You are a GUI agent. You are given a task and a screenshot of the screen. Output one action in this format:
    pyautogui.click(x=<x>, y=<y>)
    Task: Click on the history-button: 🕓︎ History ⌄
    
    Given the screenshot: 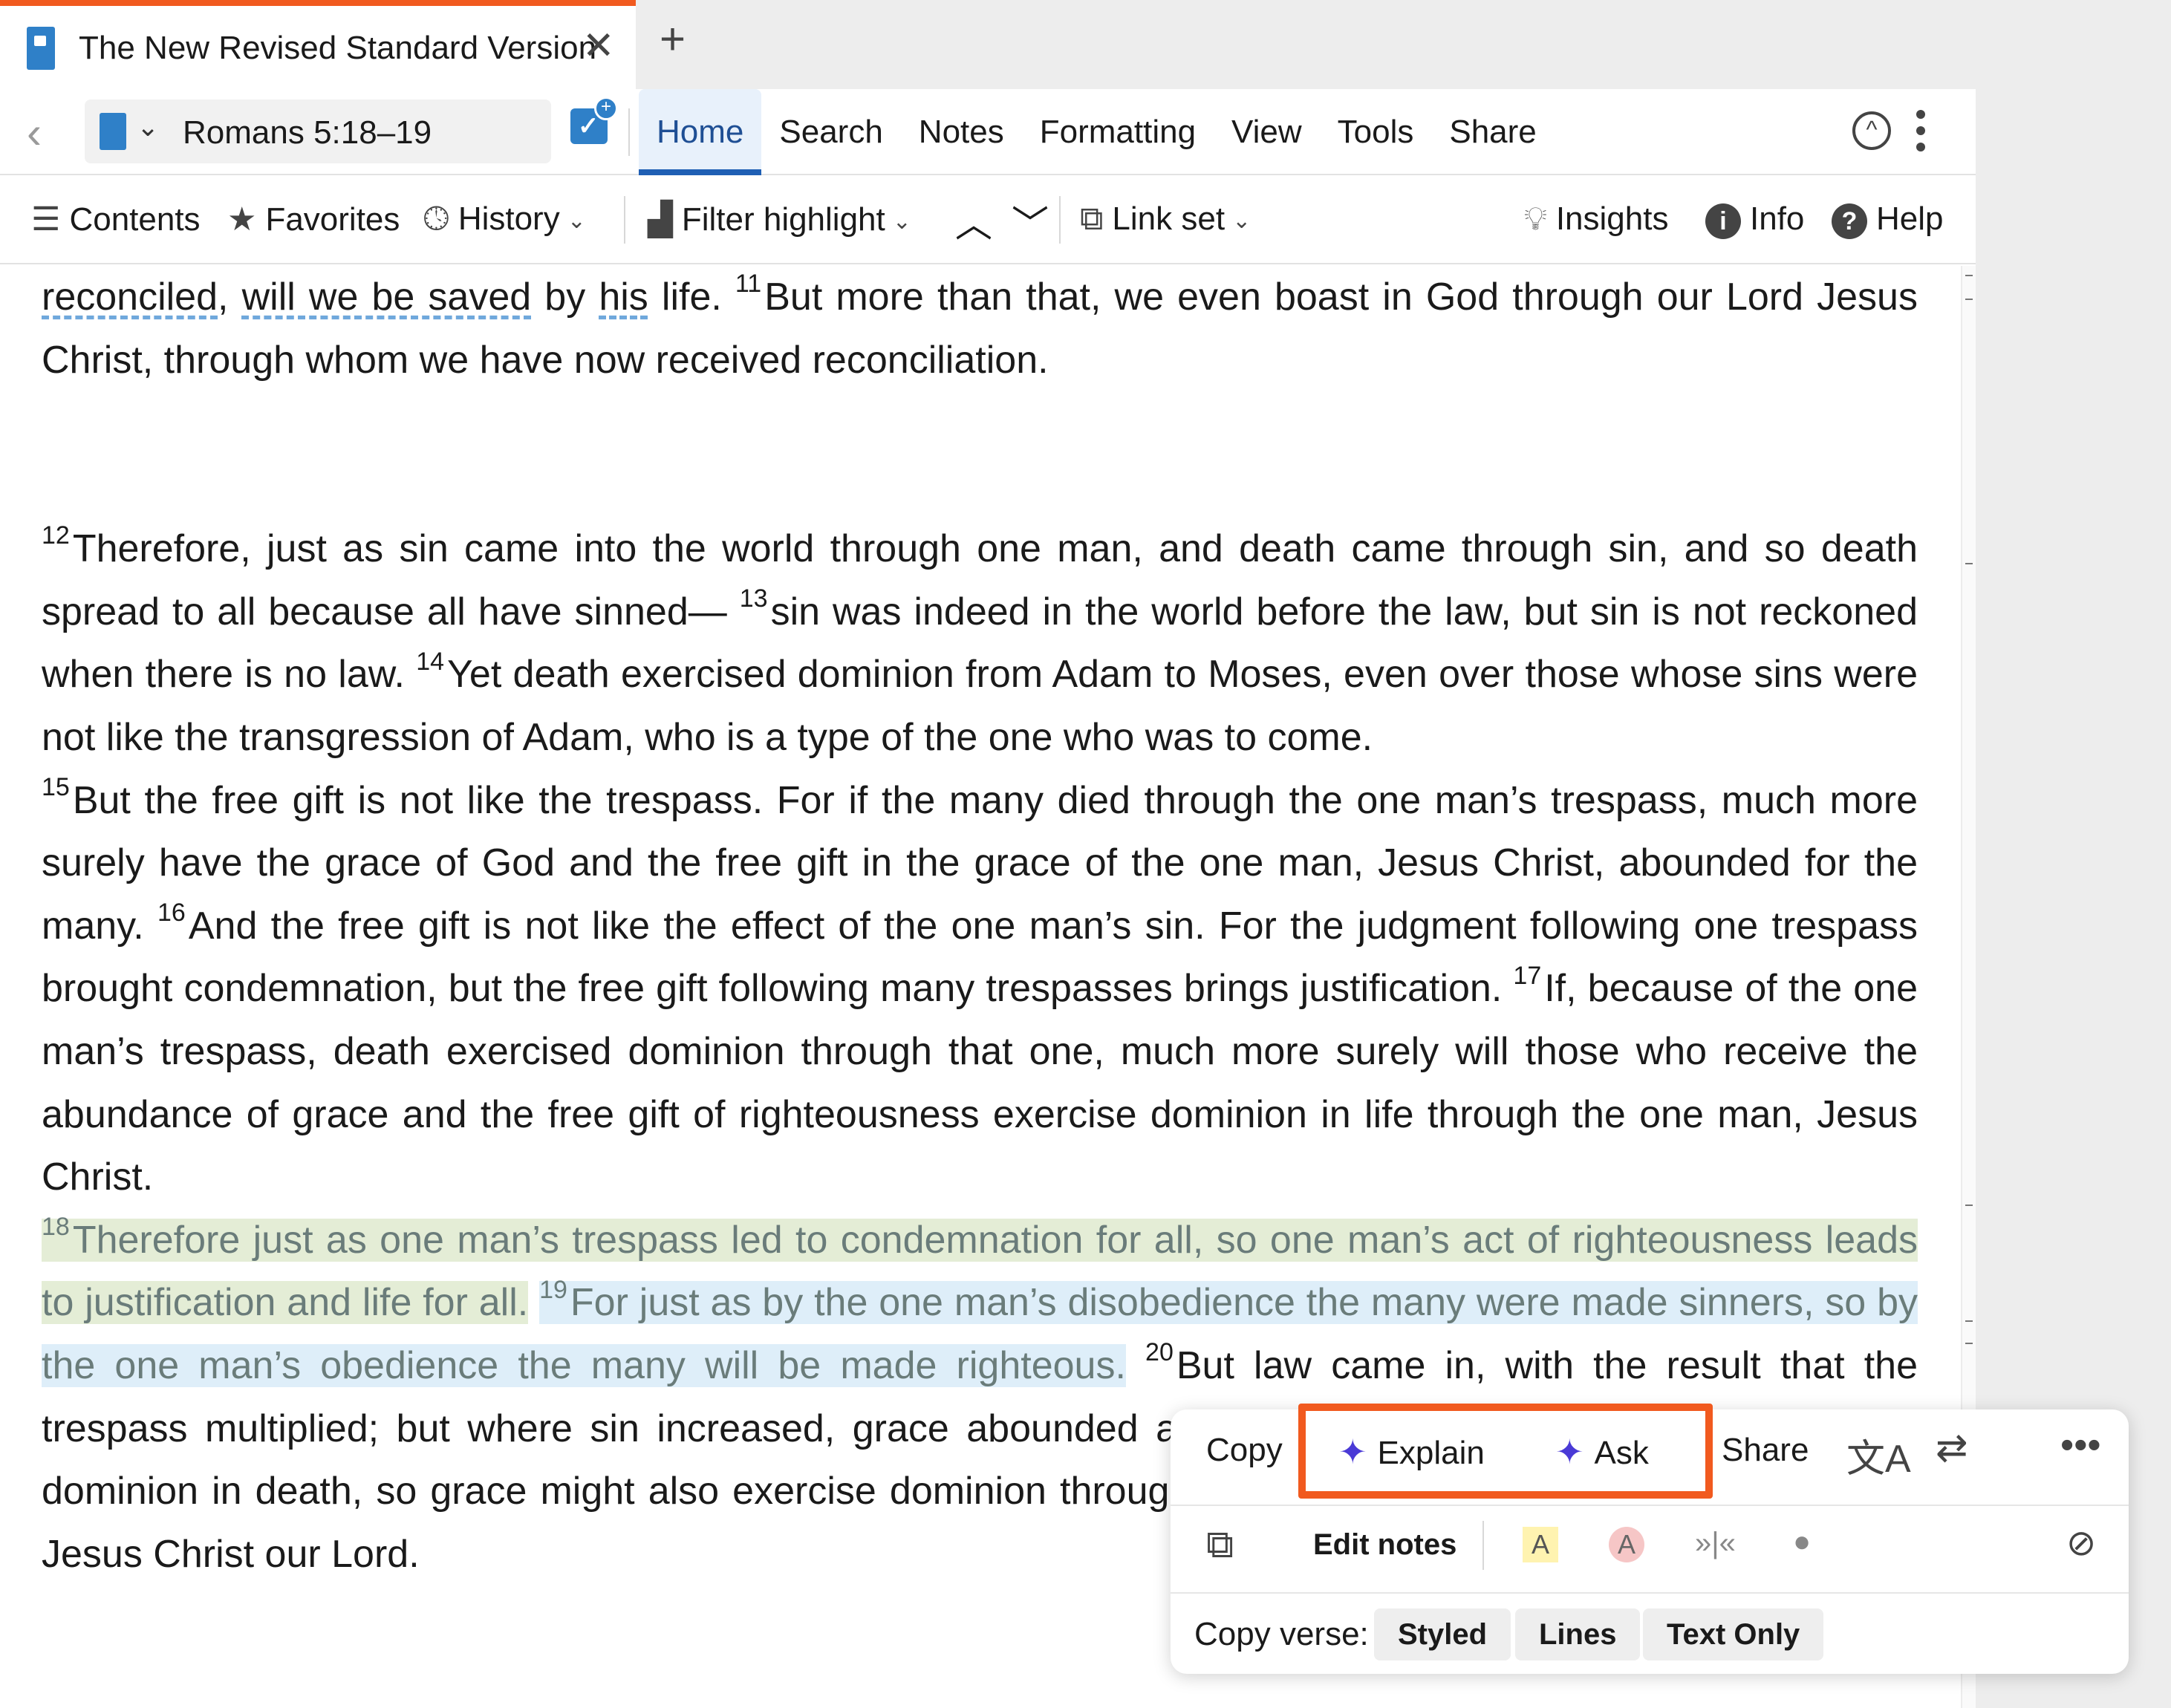 What is the action you would take?
    pyautogui.click(x=504, y=219)
    